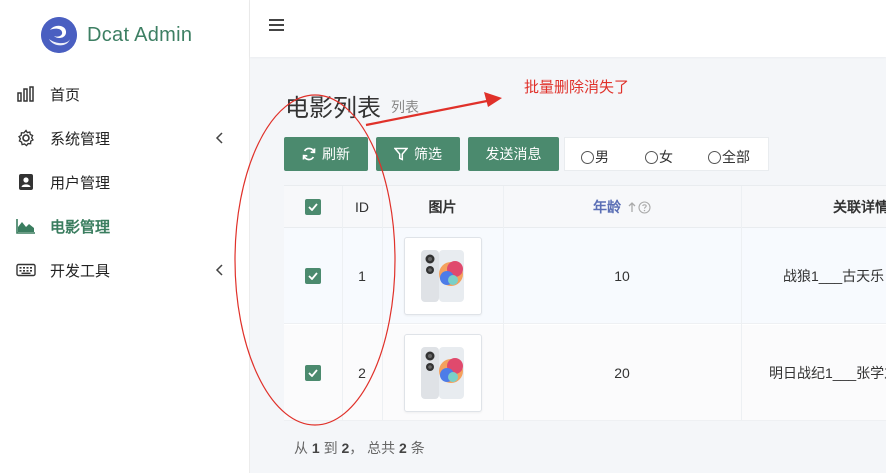 Image resolution: width=886 pixels, height=473 pixels. What do you see at coordinates (622, 373) in the screenshot?
I see `row-age: 20` at bounding box center [622, 373].